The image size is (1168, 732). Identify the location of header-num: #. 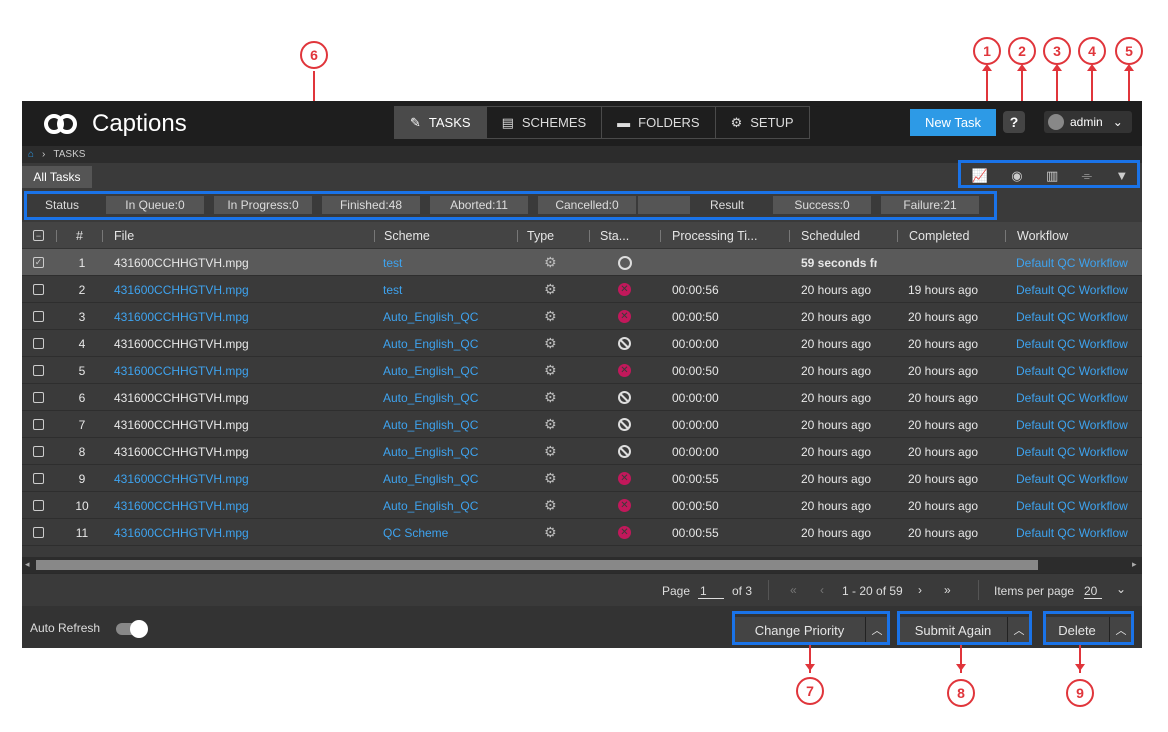
(79, 235).